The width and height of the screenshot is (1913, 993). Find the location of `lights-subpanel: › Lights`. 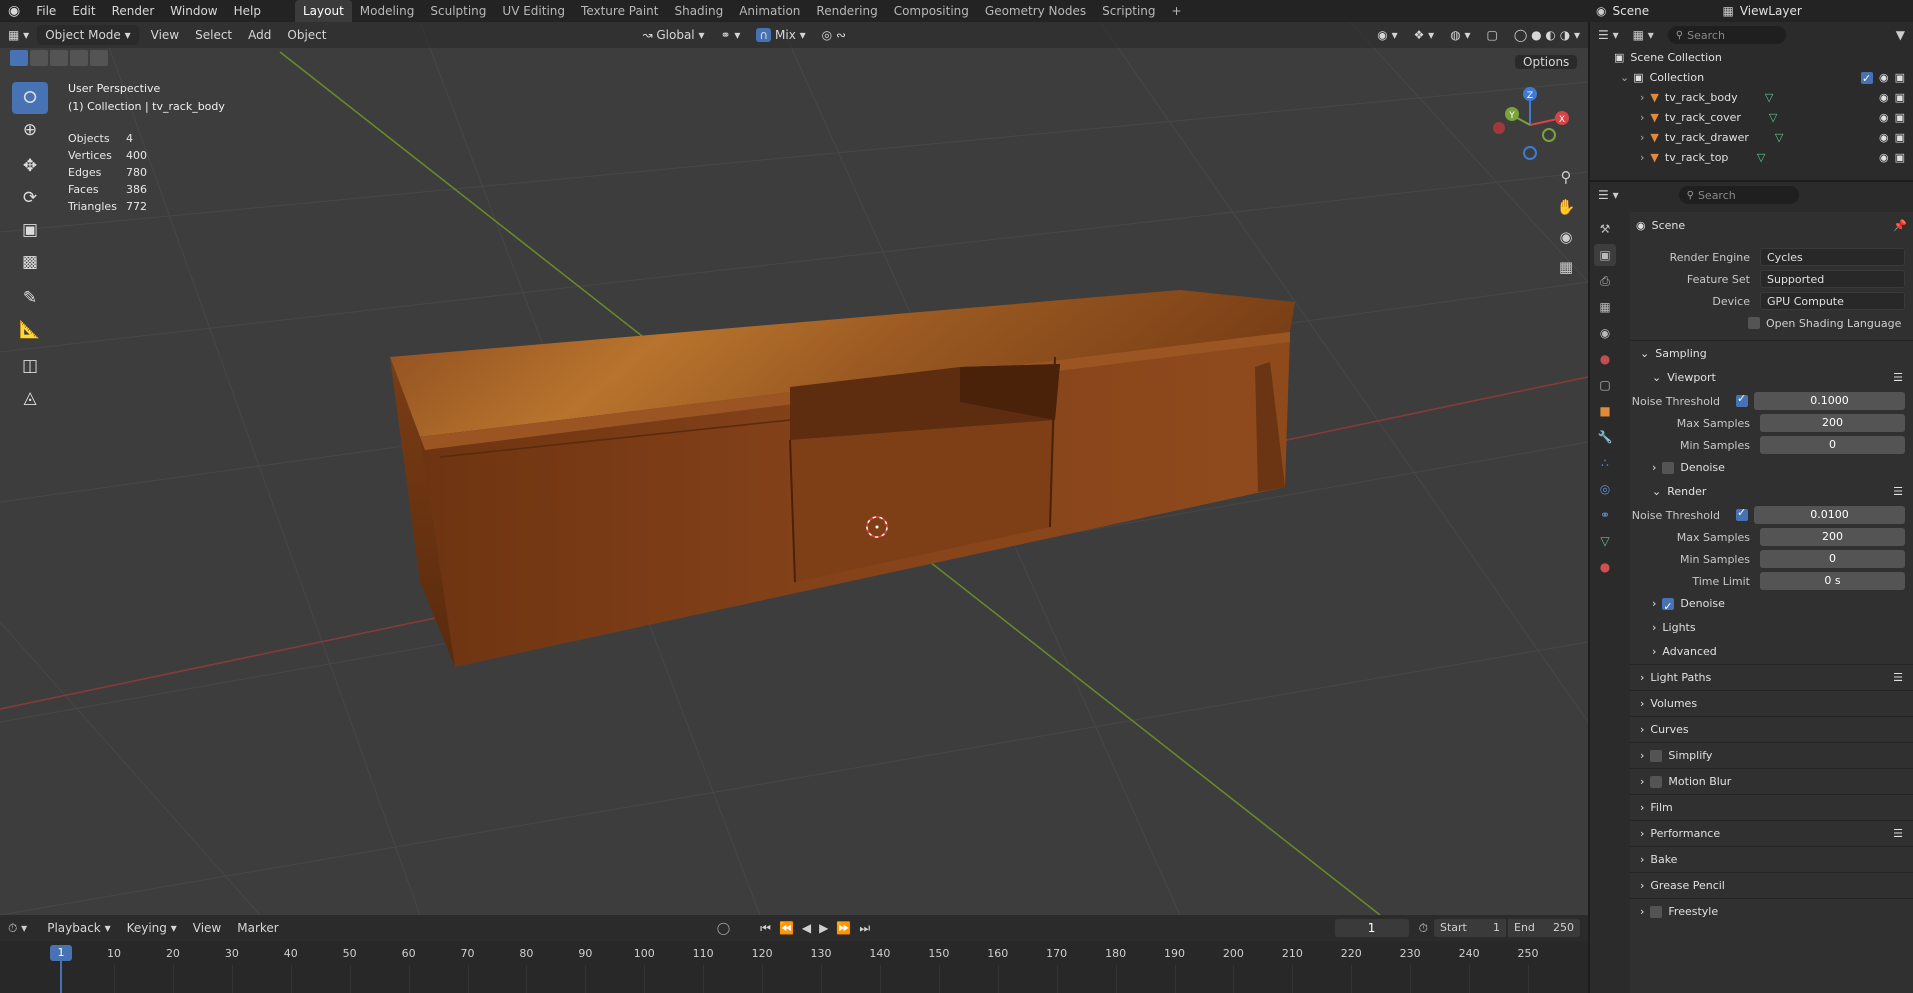

lights-subpanel: › Lights is located at coordinates (1771, 628).